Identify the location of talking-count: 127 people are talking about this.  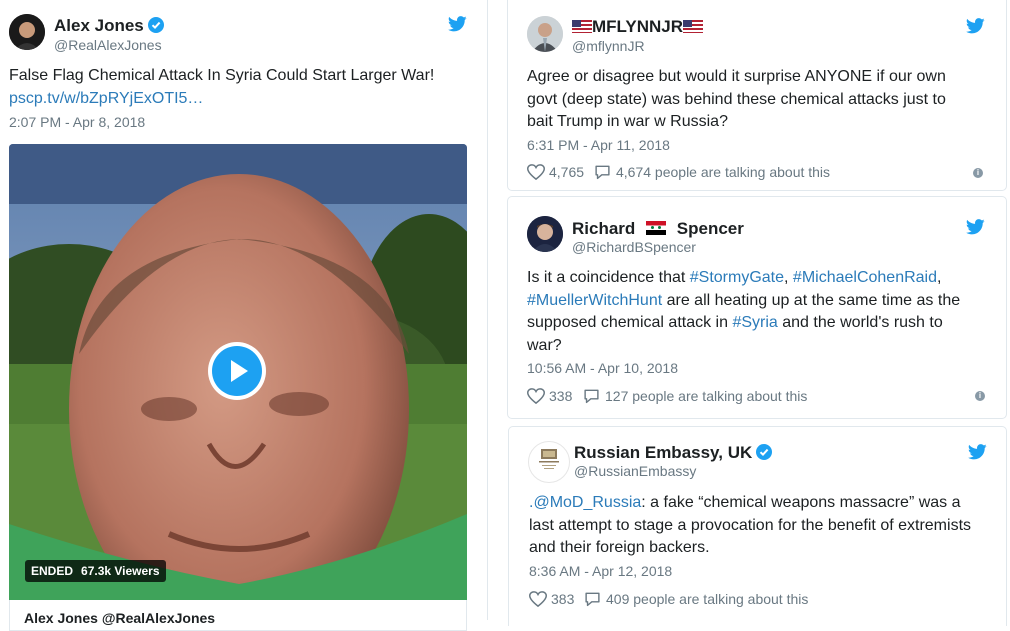
(706, 396).